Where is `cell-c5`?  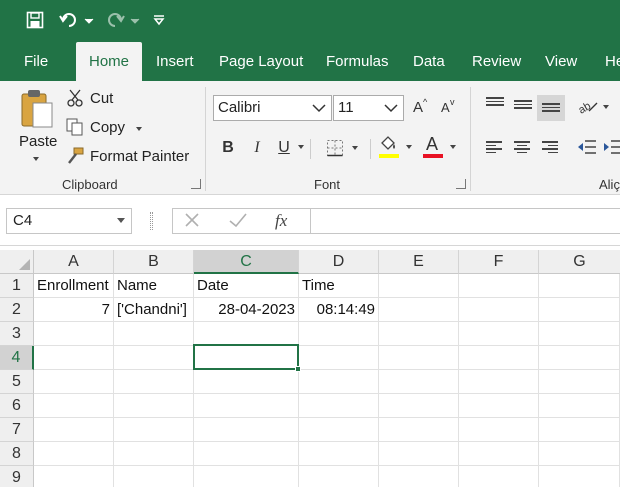
cell-c5 is located at coordinates (246, 382).